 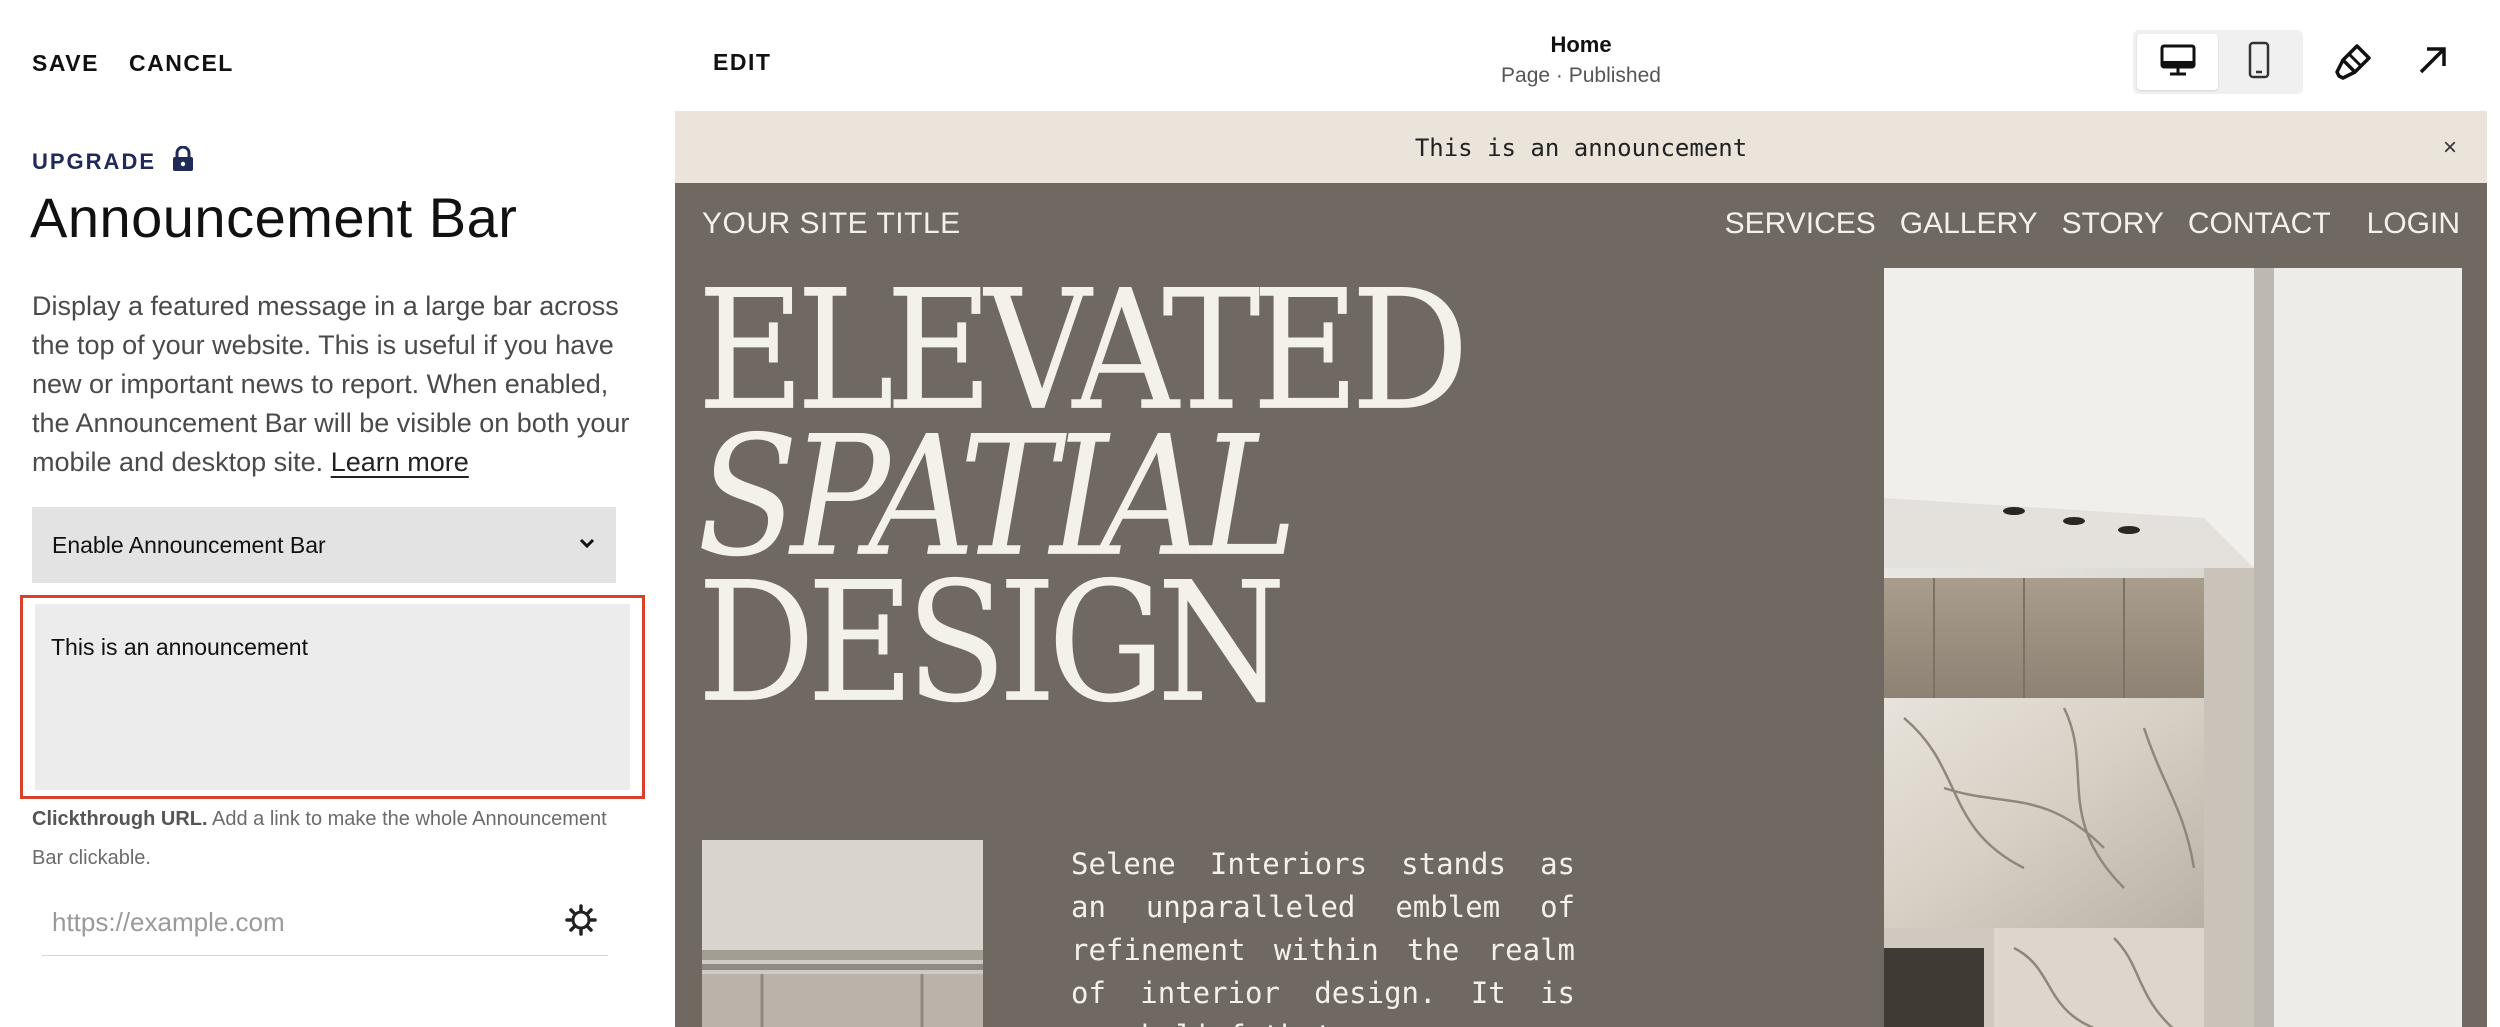 I want to click on mobile-view-button, so click(x=2258, y=62).